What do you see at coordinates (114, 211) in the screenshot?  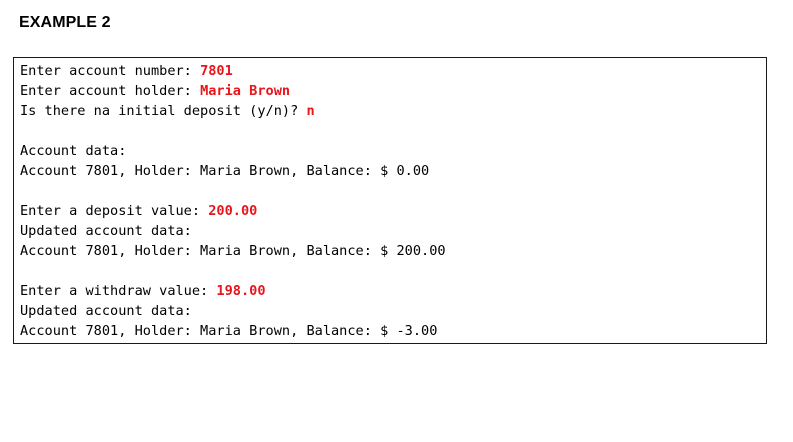 I see `prompt-deposit: Enter a deposit value:` at bounding box center [114, 211].